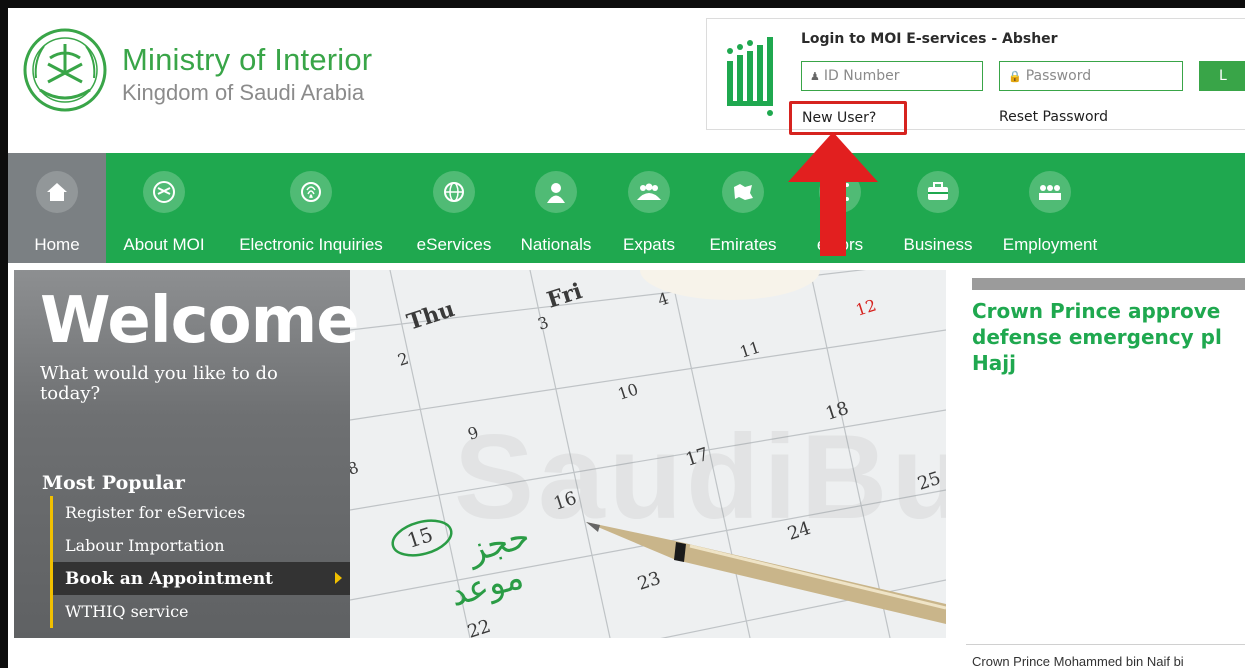 Image resolution: width=1245 pixels, height=668 pixels. What do you see at coordinates (556, 244) in the screenshot?
I see `nav-label-nationals: Nationals` at bounding box center [556, 244].